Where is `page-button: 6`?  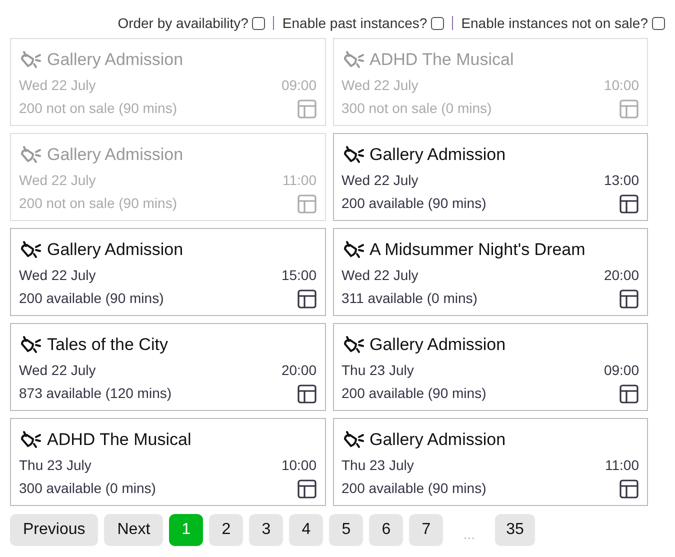 page-button: 6 is located at coordinates (386, 530).